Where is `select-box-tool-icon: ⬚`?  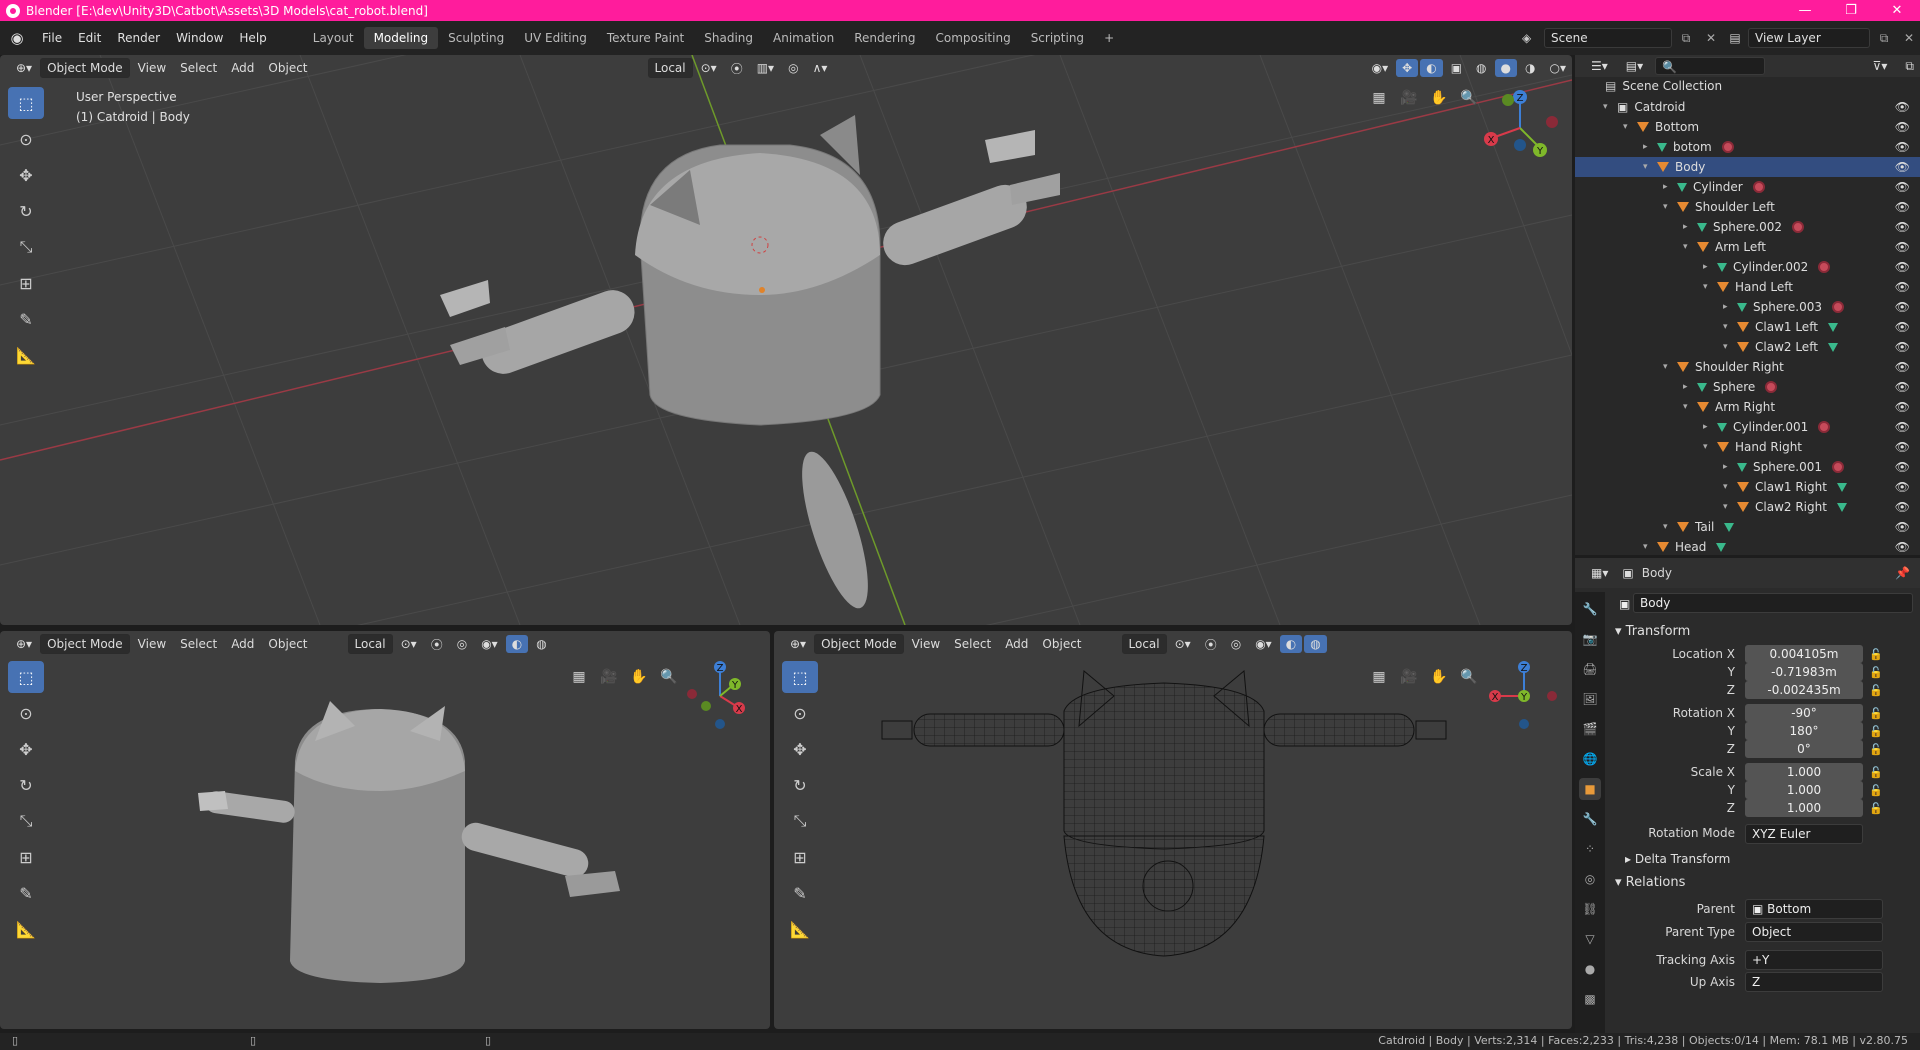
select-box-tool-icon: ⬚ is located at coordinates (26, 103).